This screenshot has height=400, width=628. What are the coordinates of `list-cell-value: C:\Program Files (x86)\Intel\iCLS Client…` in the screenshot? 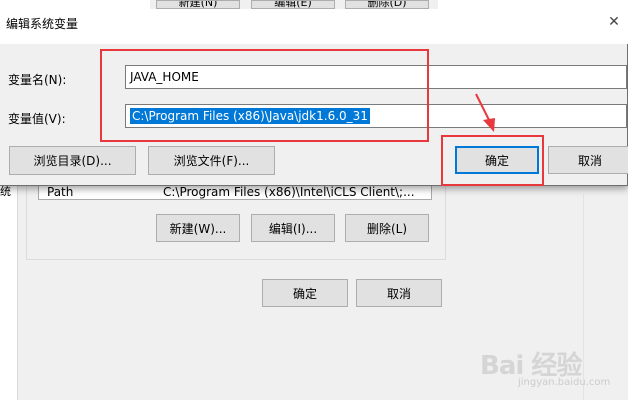 It's located at (289, 192).